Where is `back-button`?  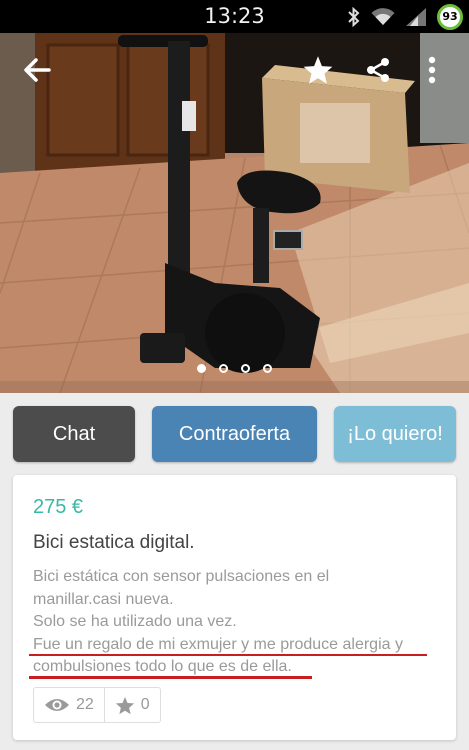
back-button is located at coordinates (37, 70).